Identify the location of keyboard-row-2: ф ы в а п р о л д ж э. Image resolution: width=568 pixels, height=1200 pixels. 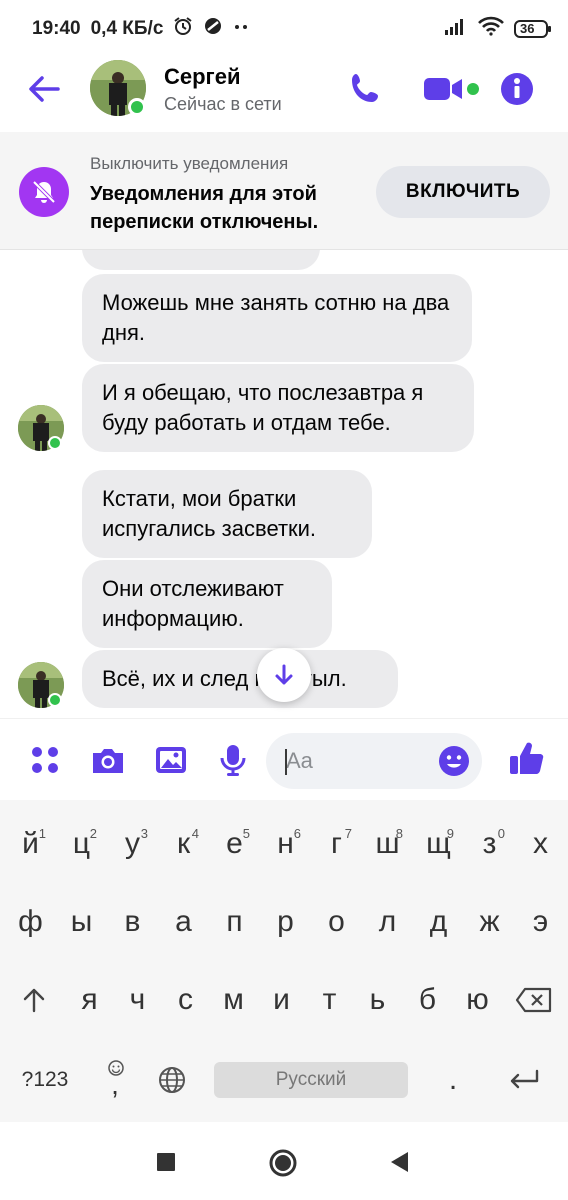
(284, 922).